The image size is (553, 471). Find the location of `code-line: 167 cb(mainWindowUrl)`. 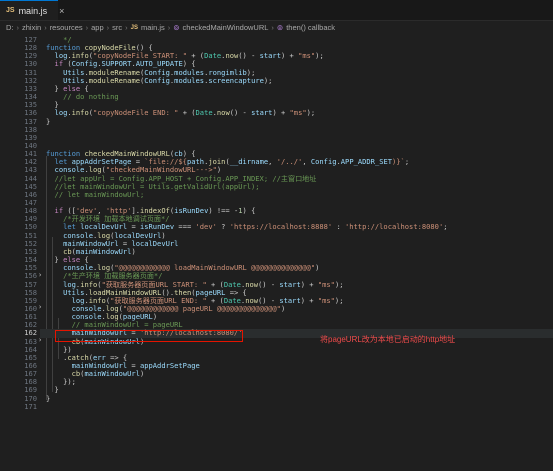

code-line: 167 cb(mainWindowUrl) is located at coordinates (276, 374).